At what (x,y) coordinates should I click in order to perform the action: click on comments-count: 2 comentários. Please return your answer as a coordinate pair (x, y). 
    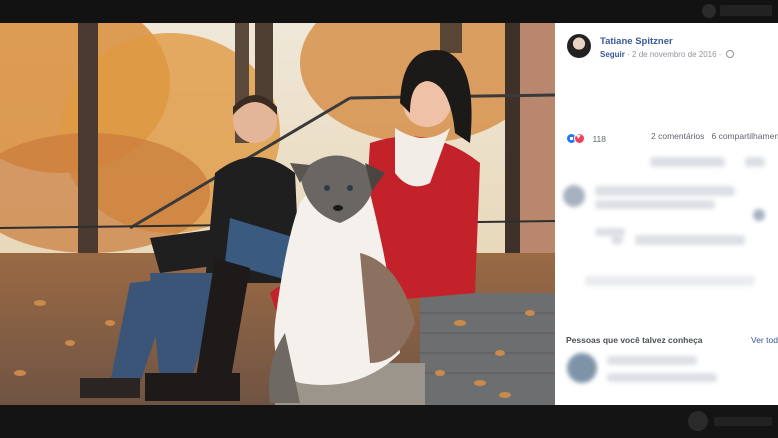
    Looking at the image, I should click on (677, 136).